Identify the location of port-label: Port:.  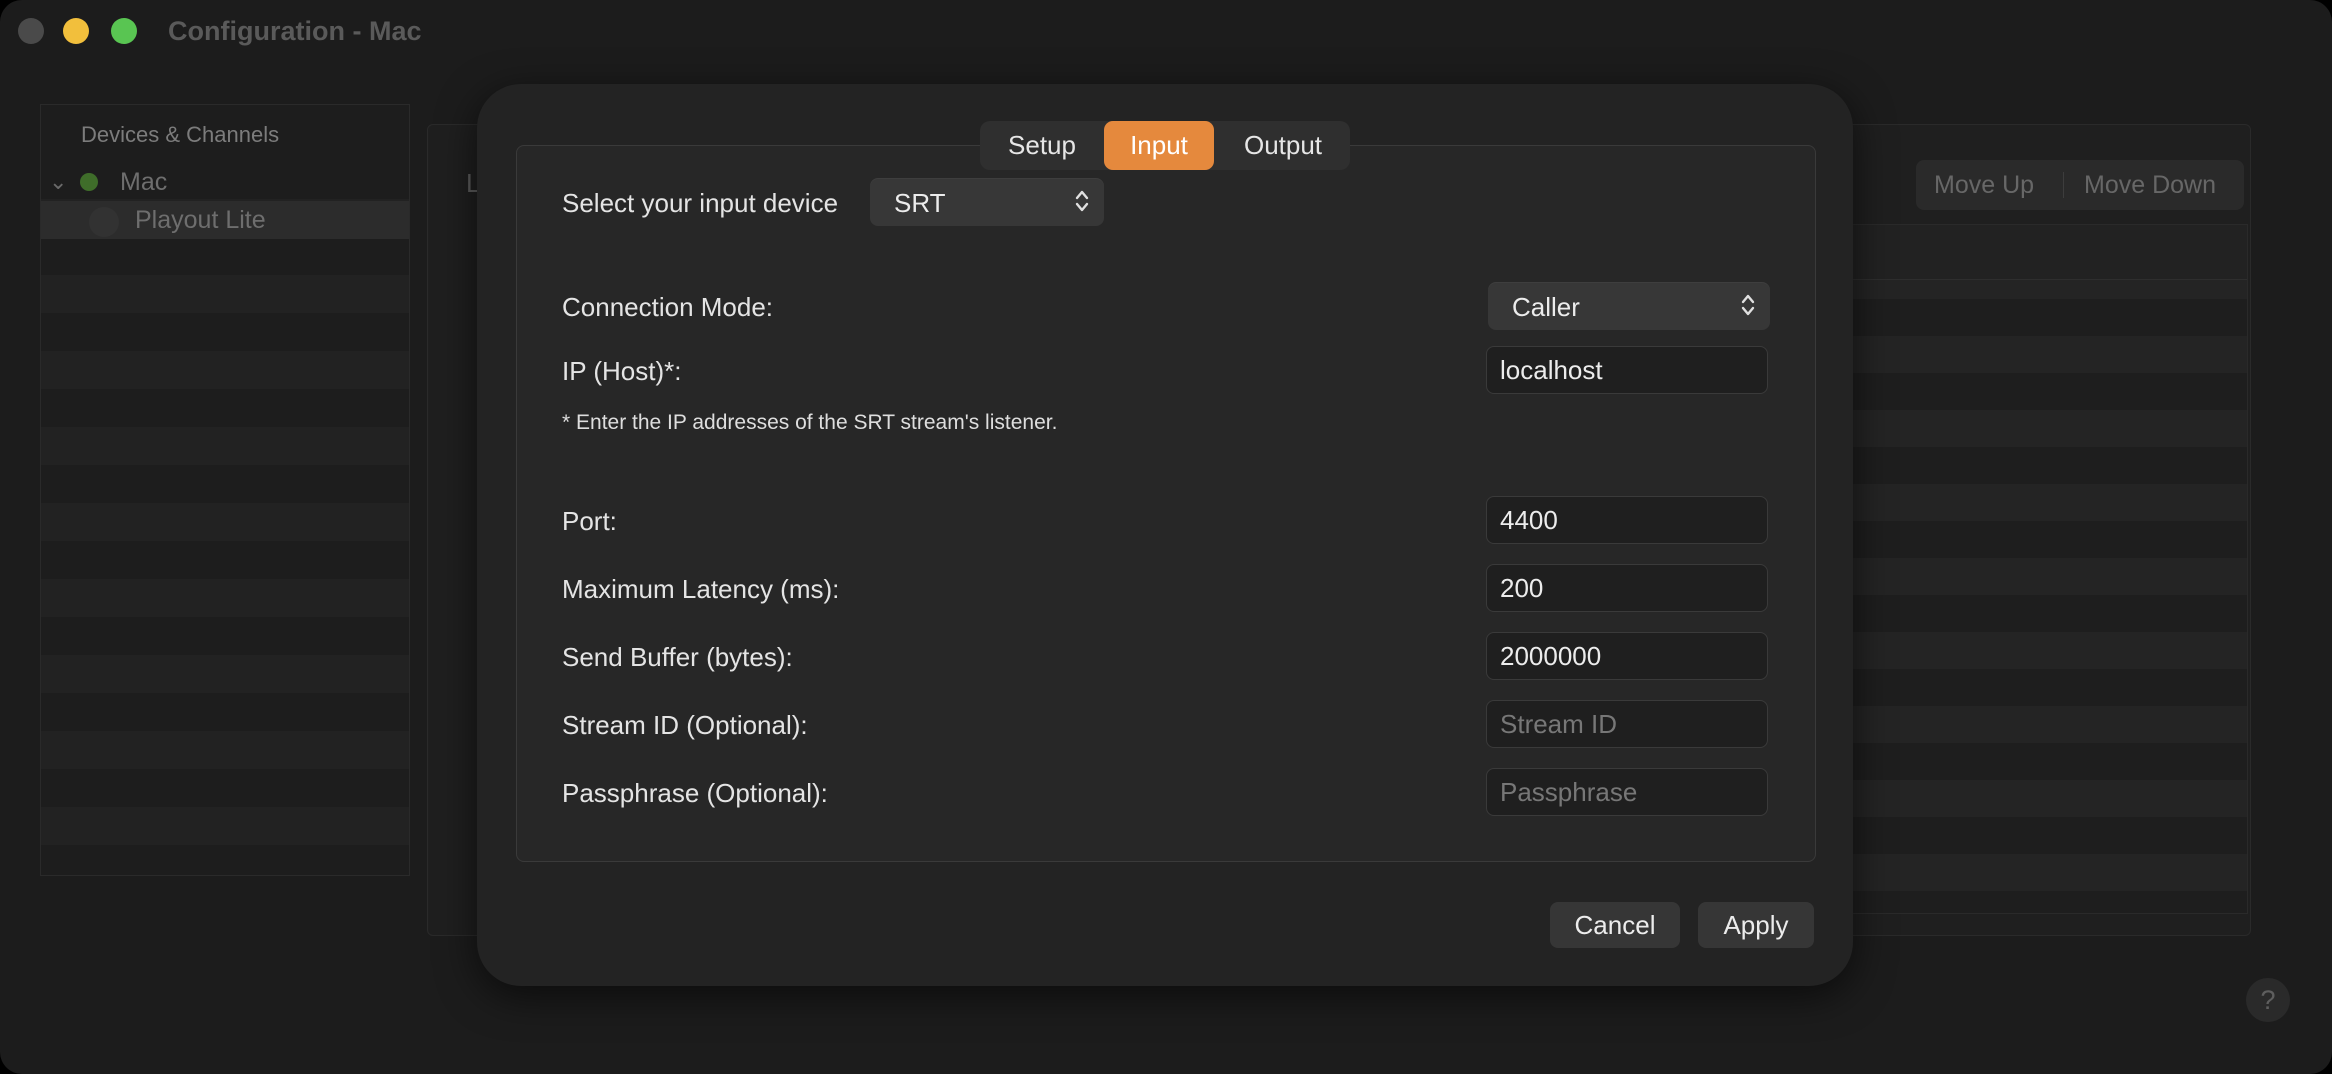
(589, 521).